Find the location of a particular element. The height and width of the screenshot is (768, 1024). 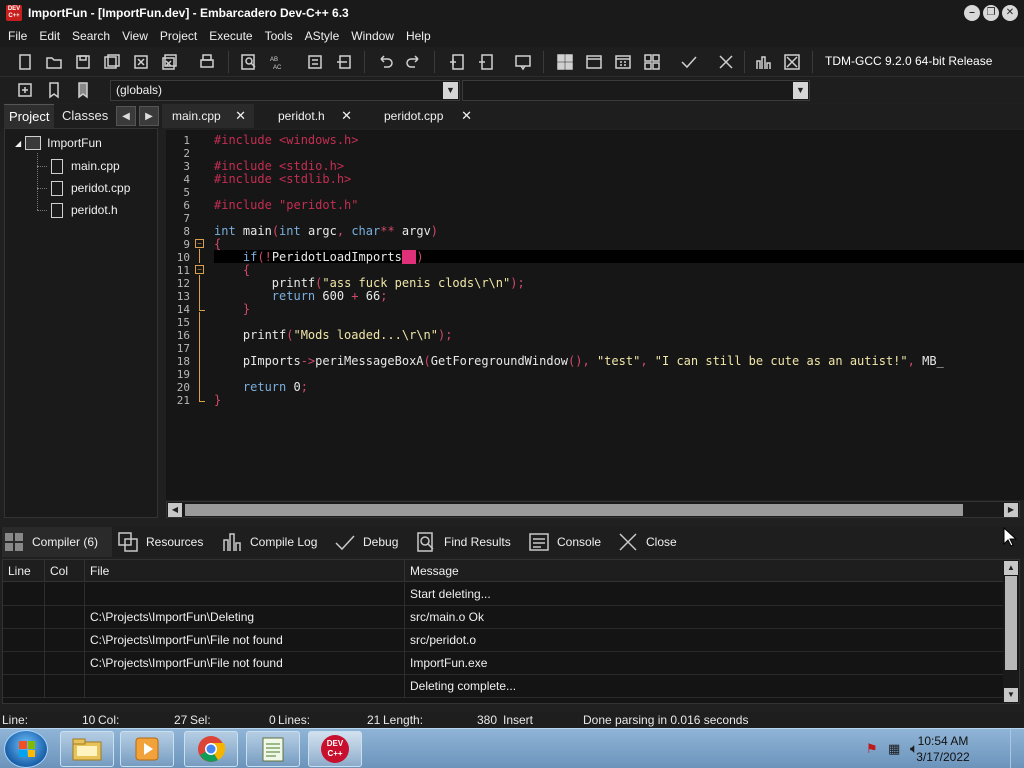

tab-compile-log: Compile Log is located at coordinates (275, 542).